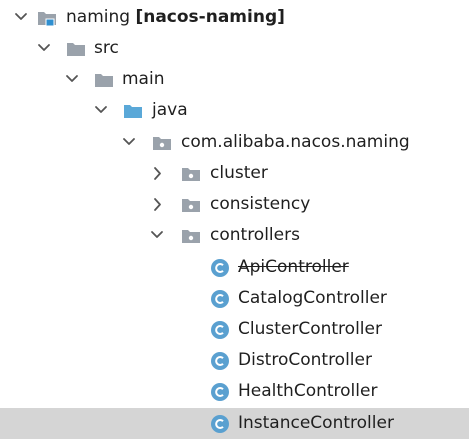 This screenshot has height=439, width=469. Describe the element at coordinates (234, 267) in the screenshot. I see `tree-row-class: ApiController` at that location.